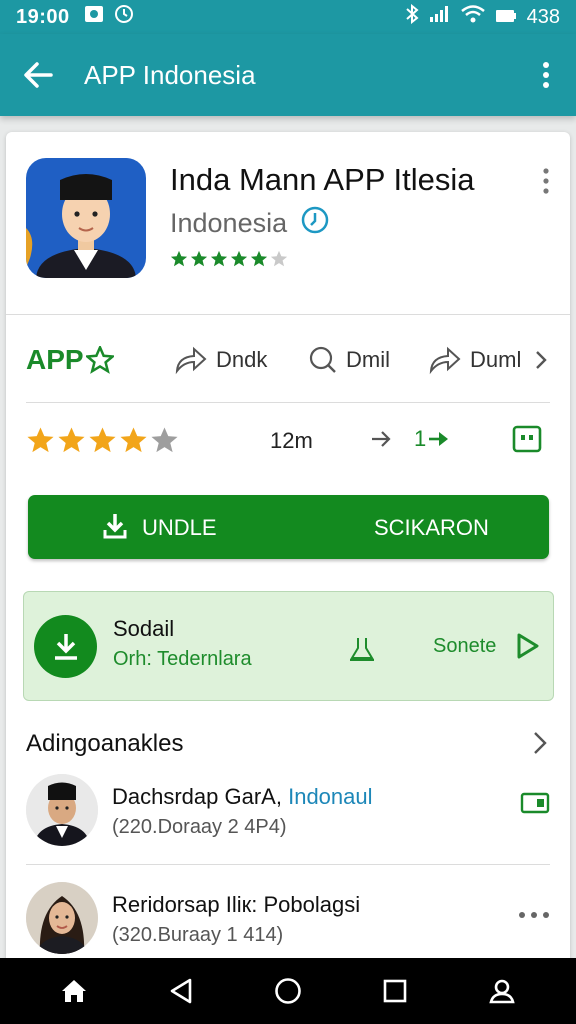 The image size is (576, 1024). I want to click on chevron-right-icon, so click(541, 360).